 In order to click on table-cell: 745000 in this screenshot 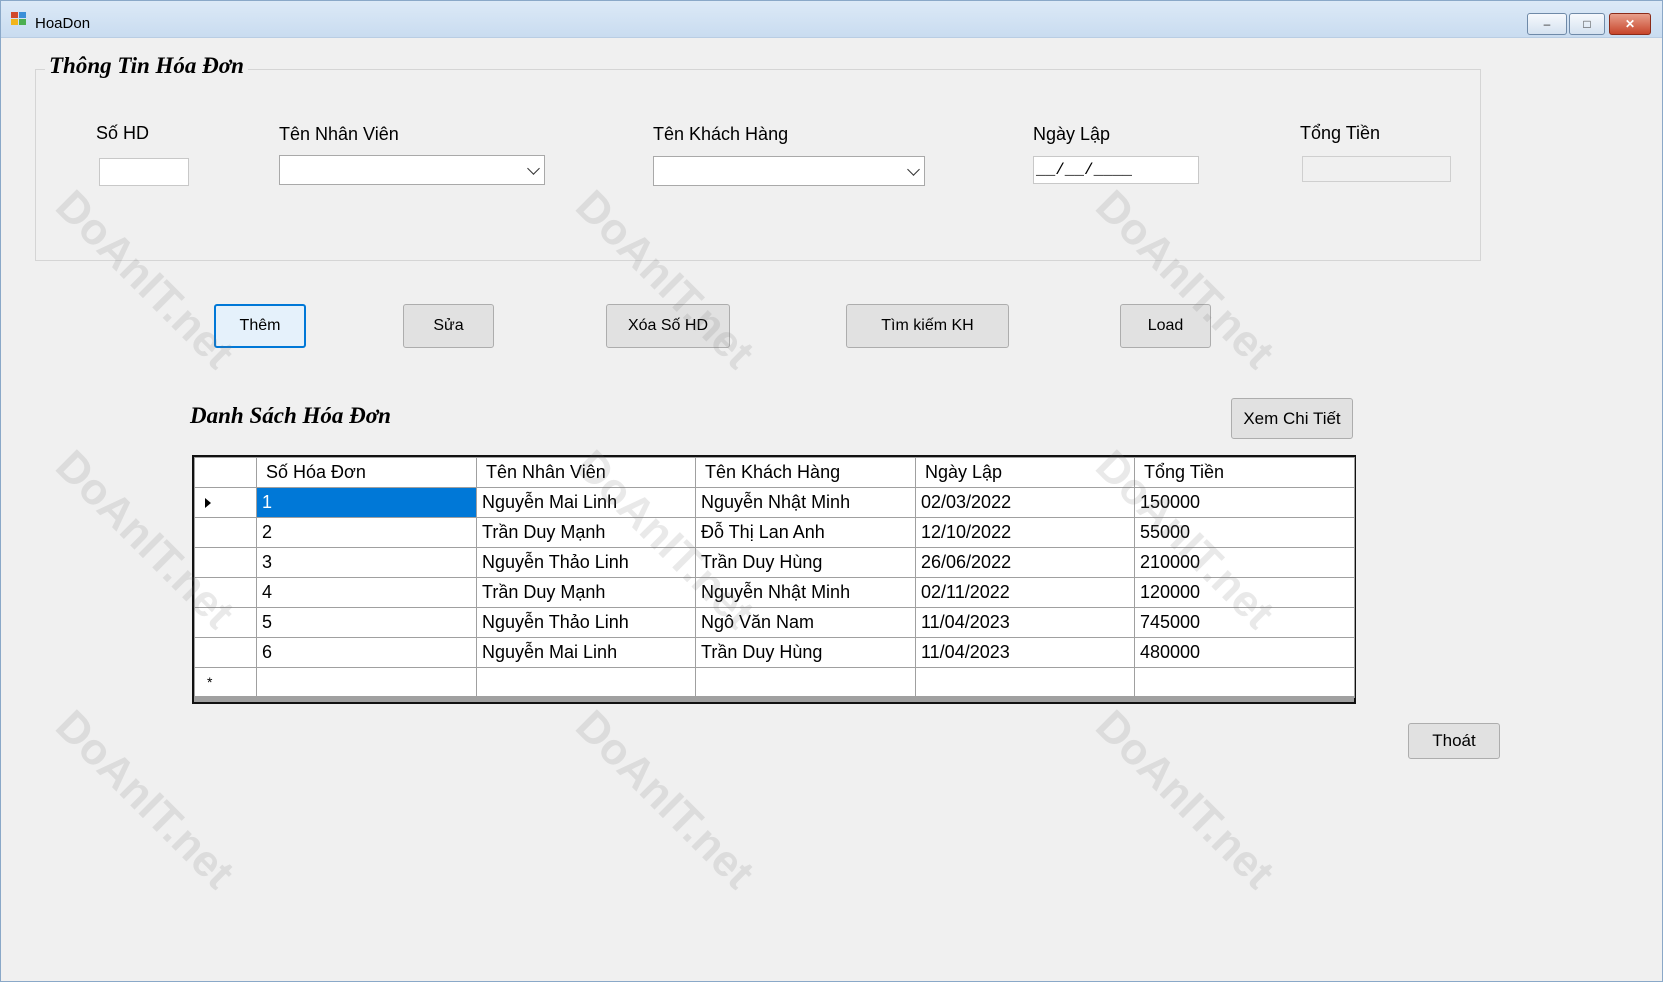, I will do `click(1244, 622)`.